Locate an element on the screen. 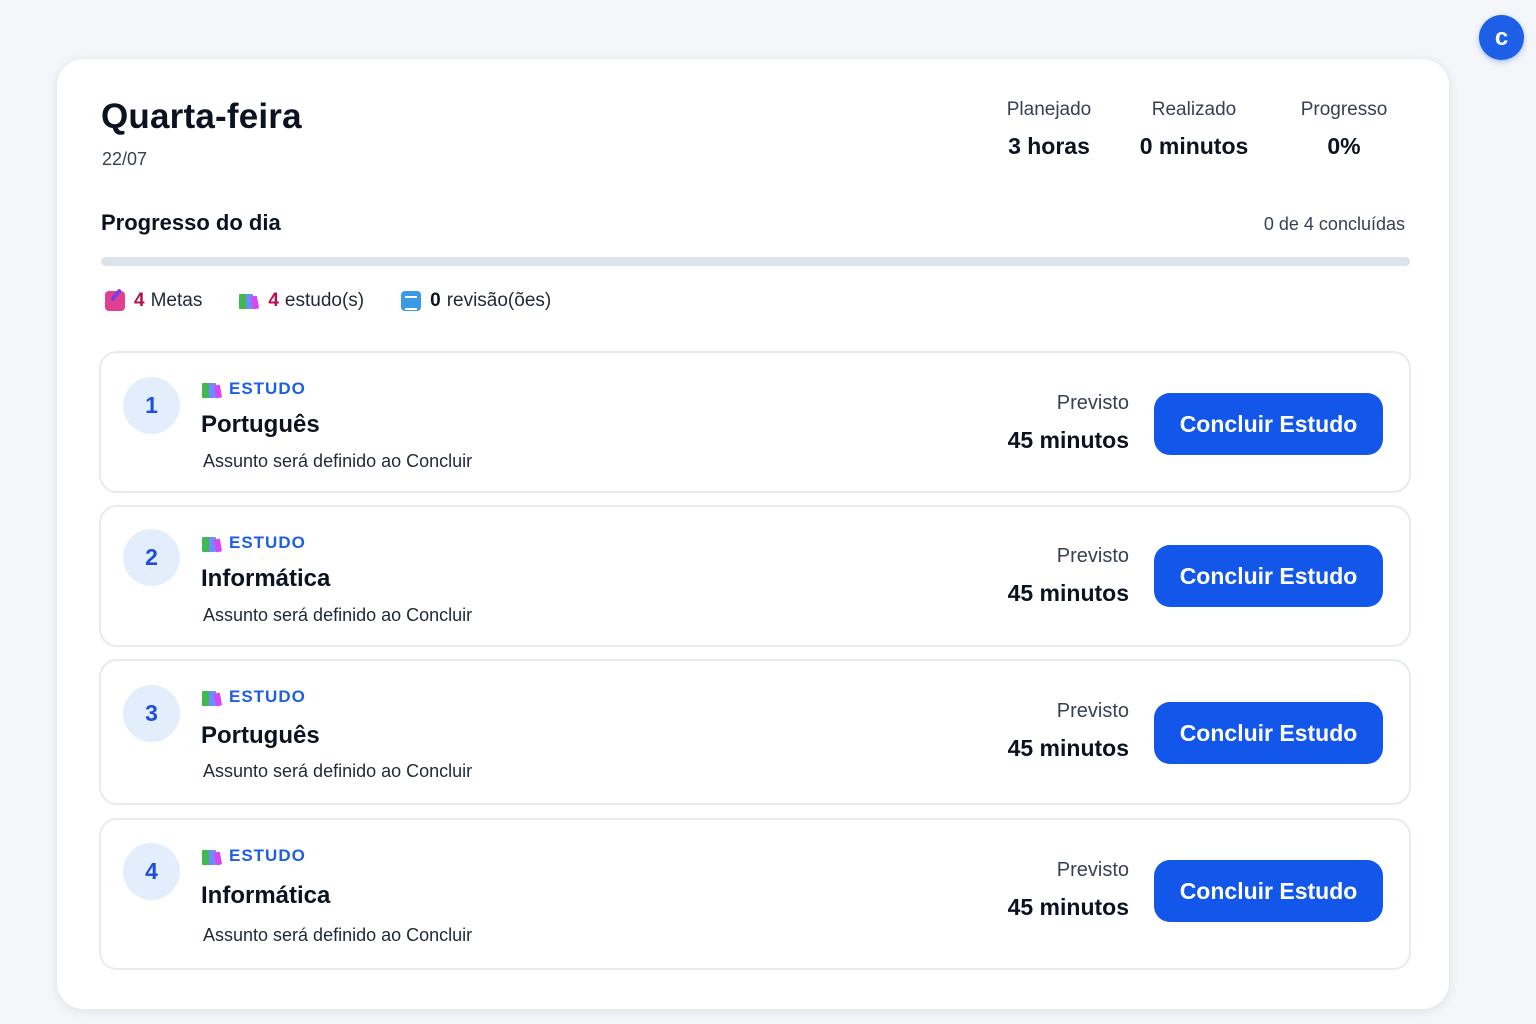 This screenshot has width=1536, height=1024. stat-value: 3 horas is located at coordinates (1049, 146).